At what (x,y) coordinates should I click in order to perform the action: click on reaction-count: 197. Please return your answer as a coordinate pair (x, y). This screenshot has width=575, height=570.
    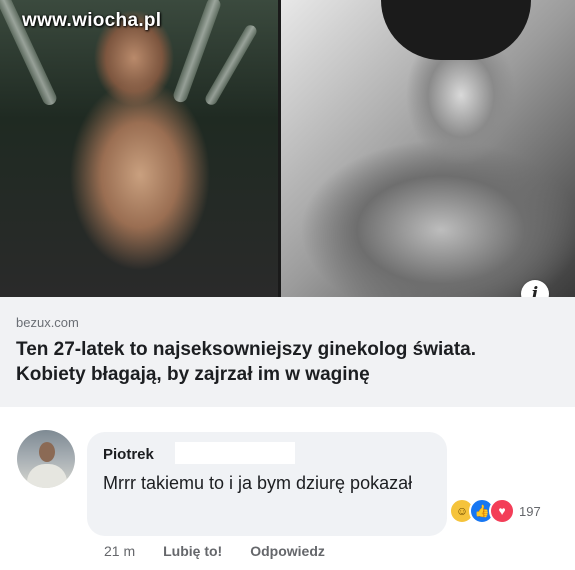
    Looking at the image, I should click on (530, 511).